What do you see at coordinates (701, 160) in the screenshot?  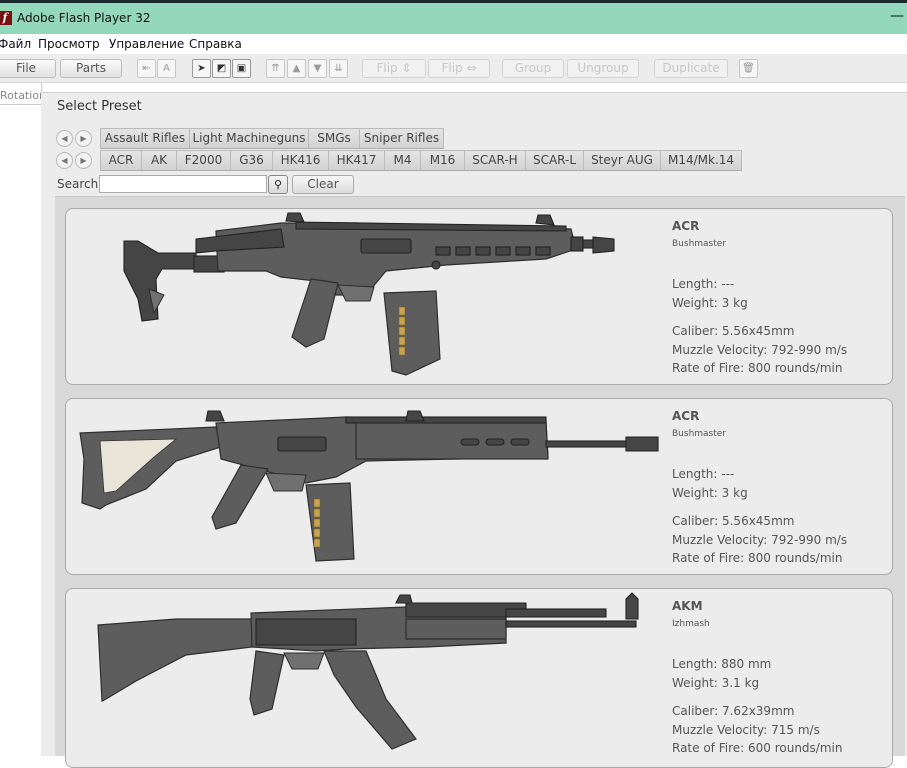 I see `tab-m14-mk14: M14/Mk.14` at bounding box center [701, 160].